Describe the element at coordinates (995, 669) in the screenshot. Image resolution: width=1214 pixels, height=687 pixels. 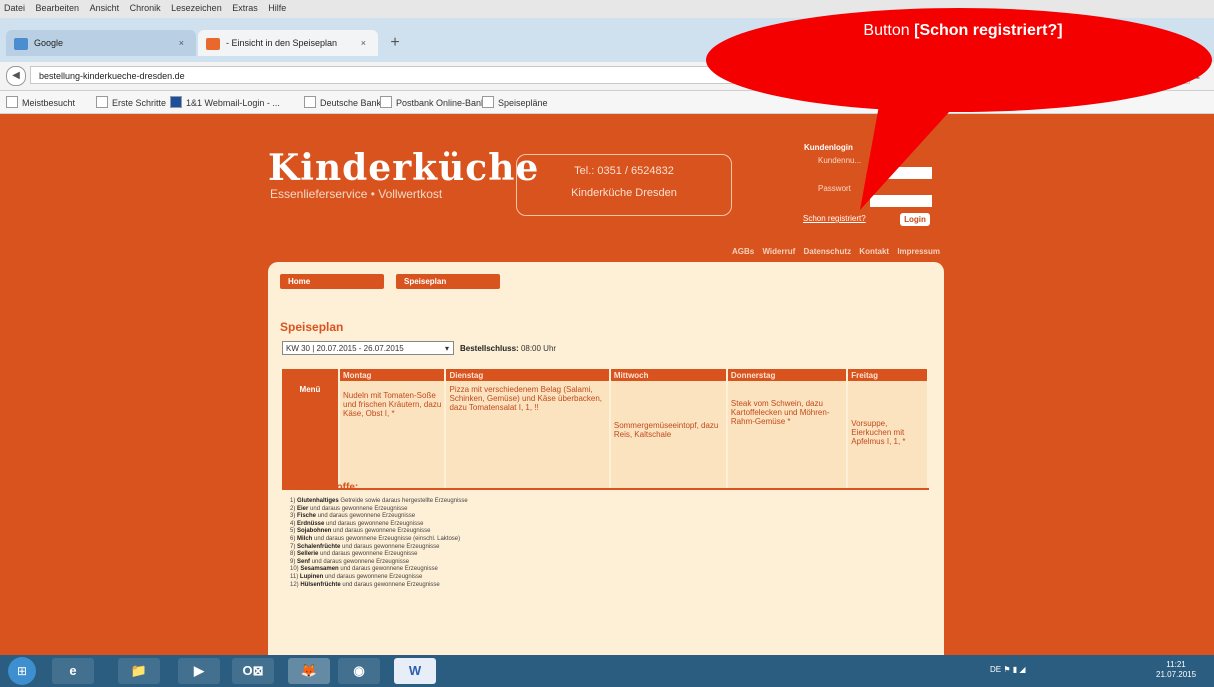
I see `language-indicator: DE` at that location.